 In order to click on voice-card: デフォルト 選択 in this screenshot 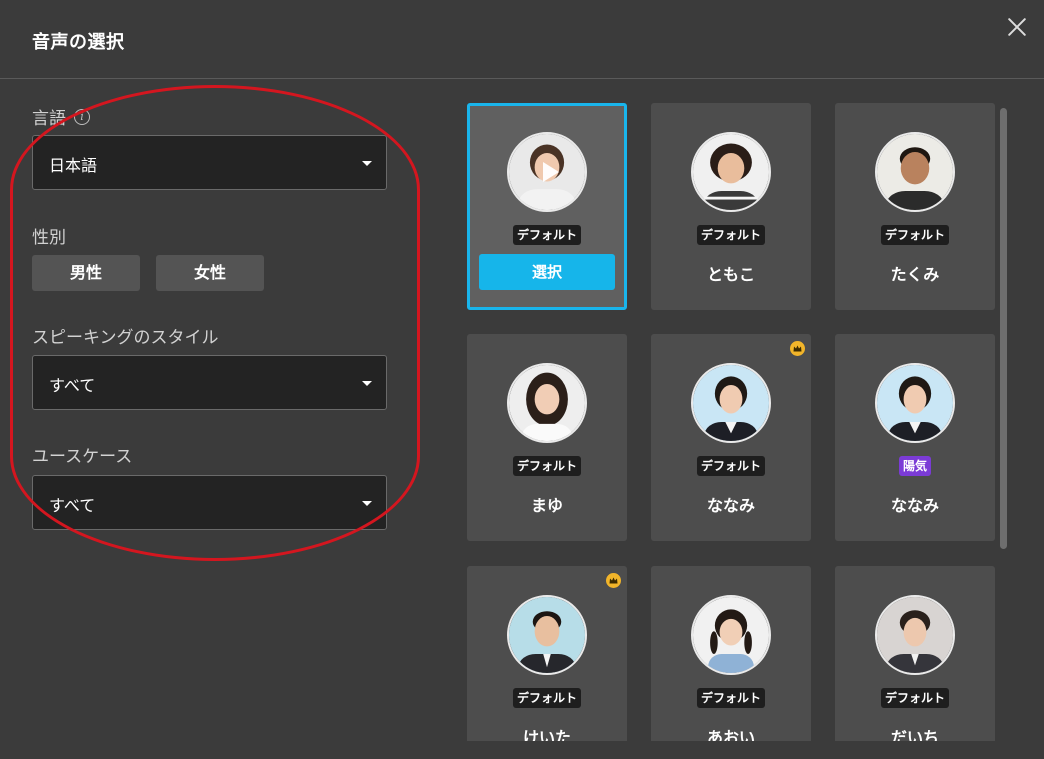, I will do `click(547, 206)`.